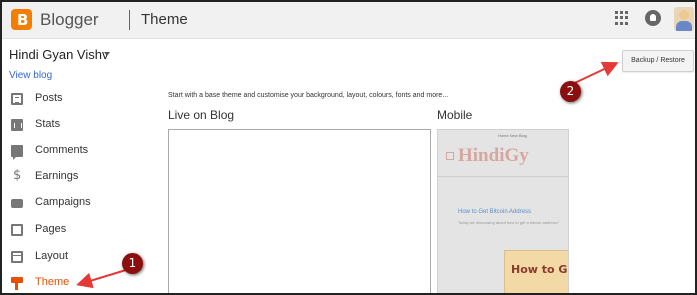 This screenshot has height=295, width=697. I want to click on annotation-badge-1: 1, so click(132, 263).